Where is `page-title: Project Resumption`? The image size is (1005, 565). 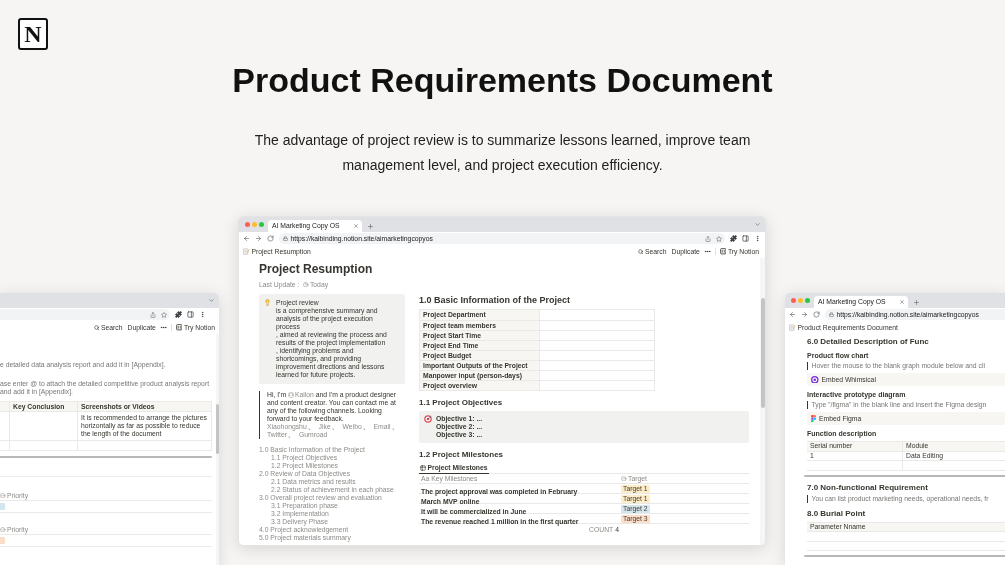 page-title: Project Resumption is located at coordinates (316, 269).